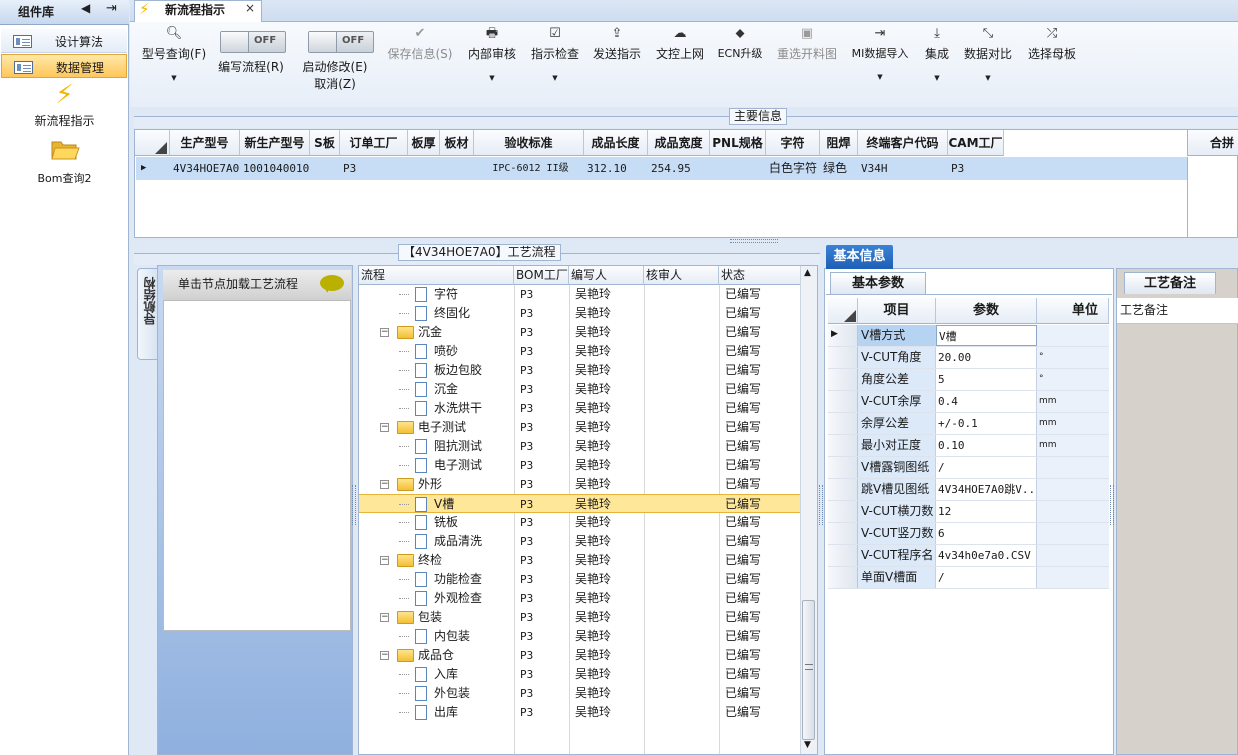  I want to click on column-header: 核审人, so click(681, 275).